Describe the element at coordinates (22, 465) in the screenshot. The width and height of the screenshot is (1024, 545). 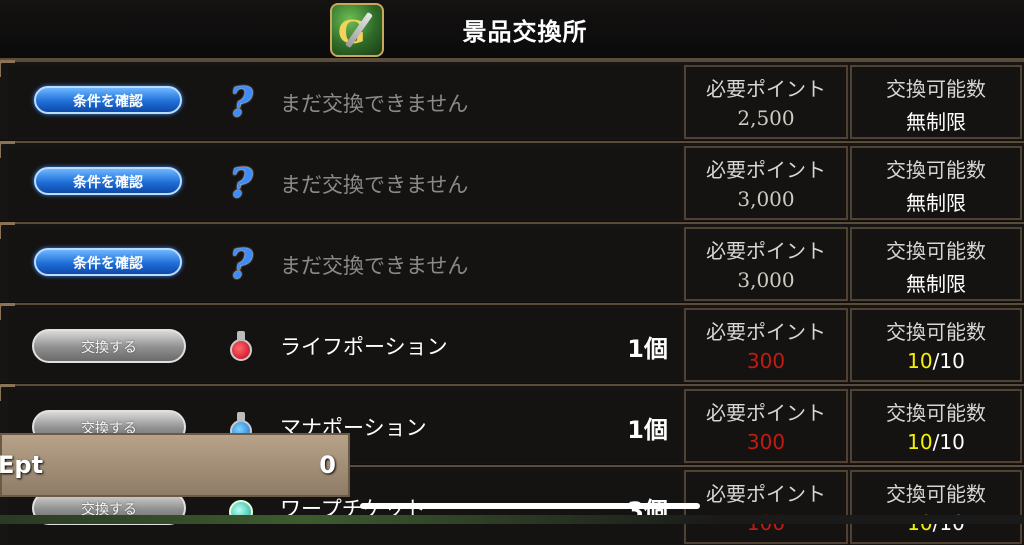
I see `points-balance-label: Ept` at that location.